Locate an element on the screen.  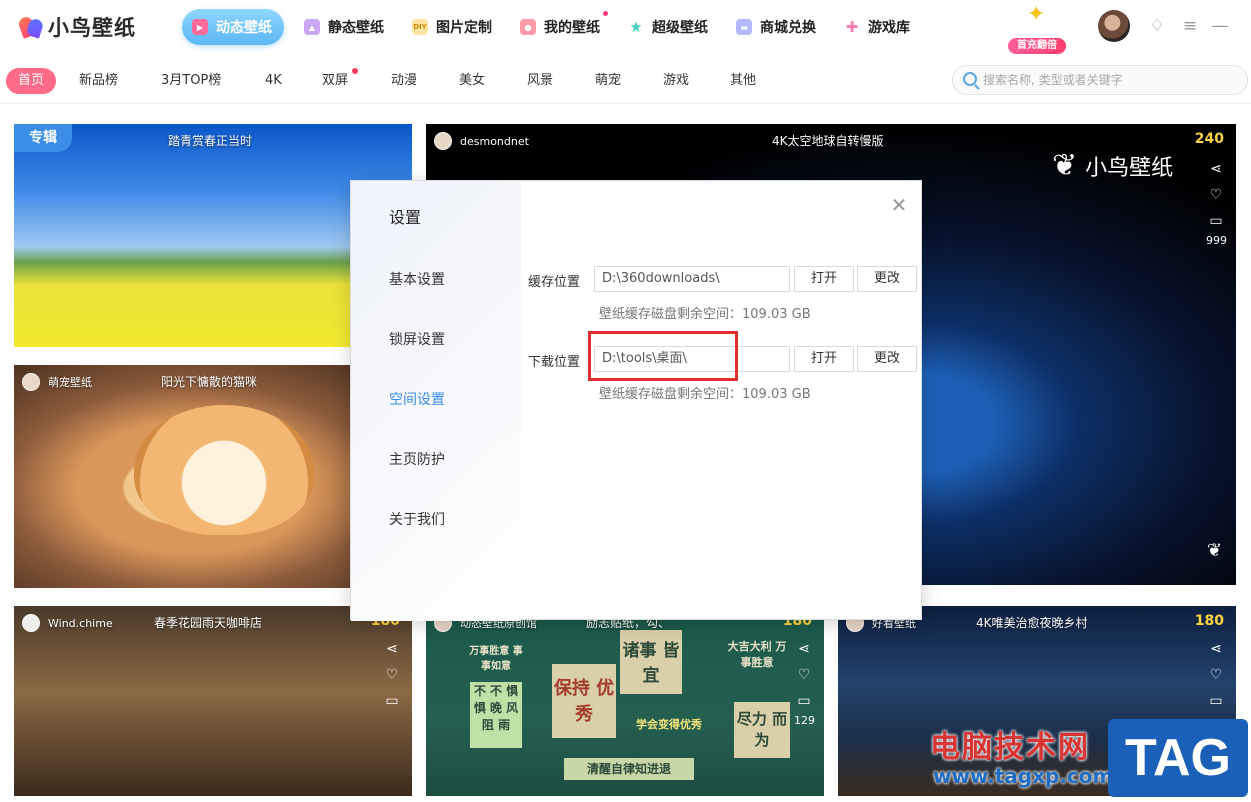
sticker-note: 诸事 皆宜 is located at coordinates (651, 662).